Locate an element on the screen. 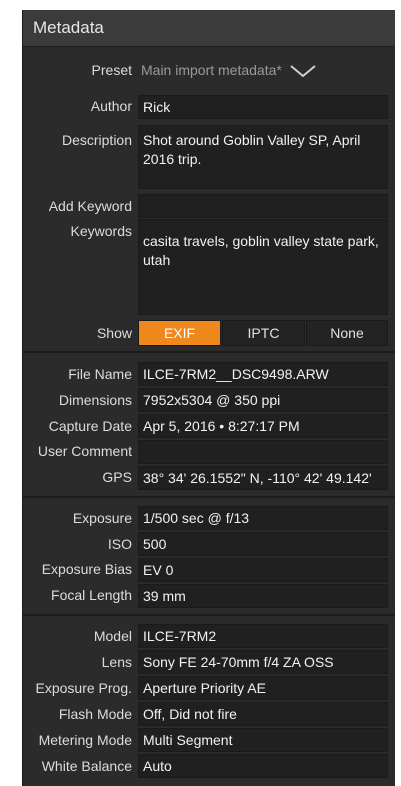  show-iptc-button: IPTC is located at coordinates (263, 333).